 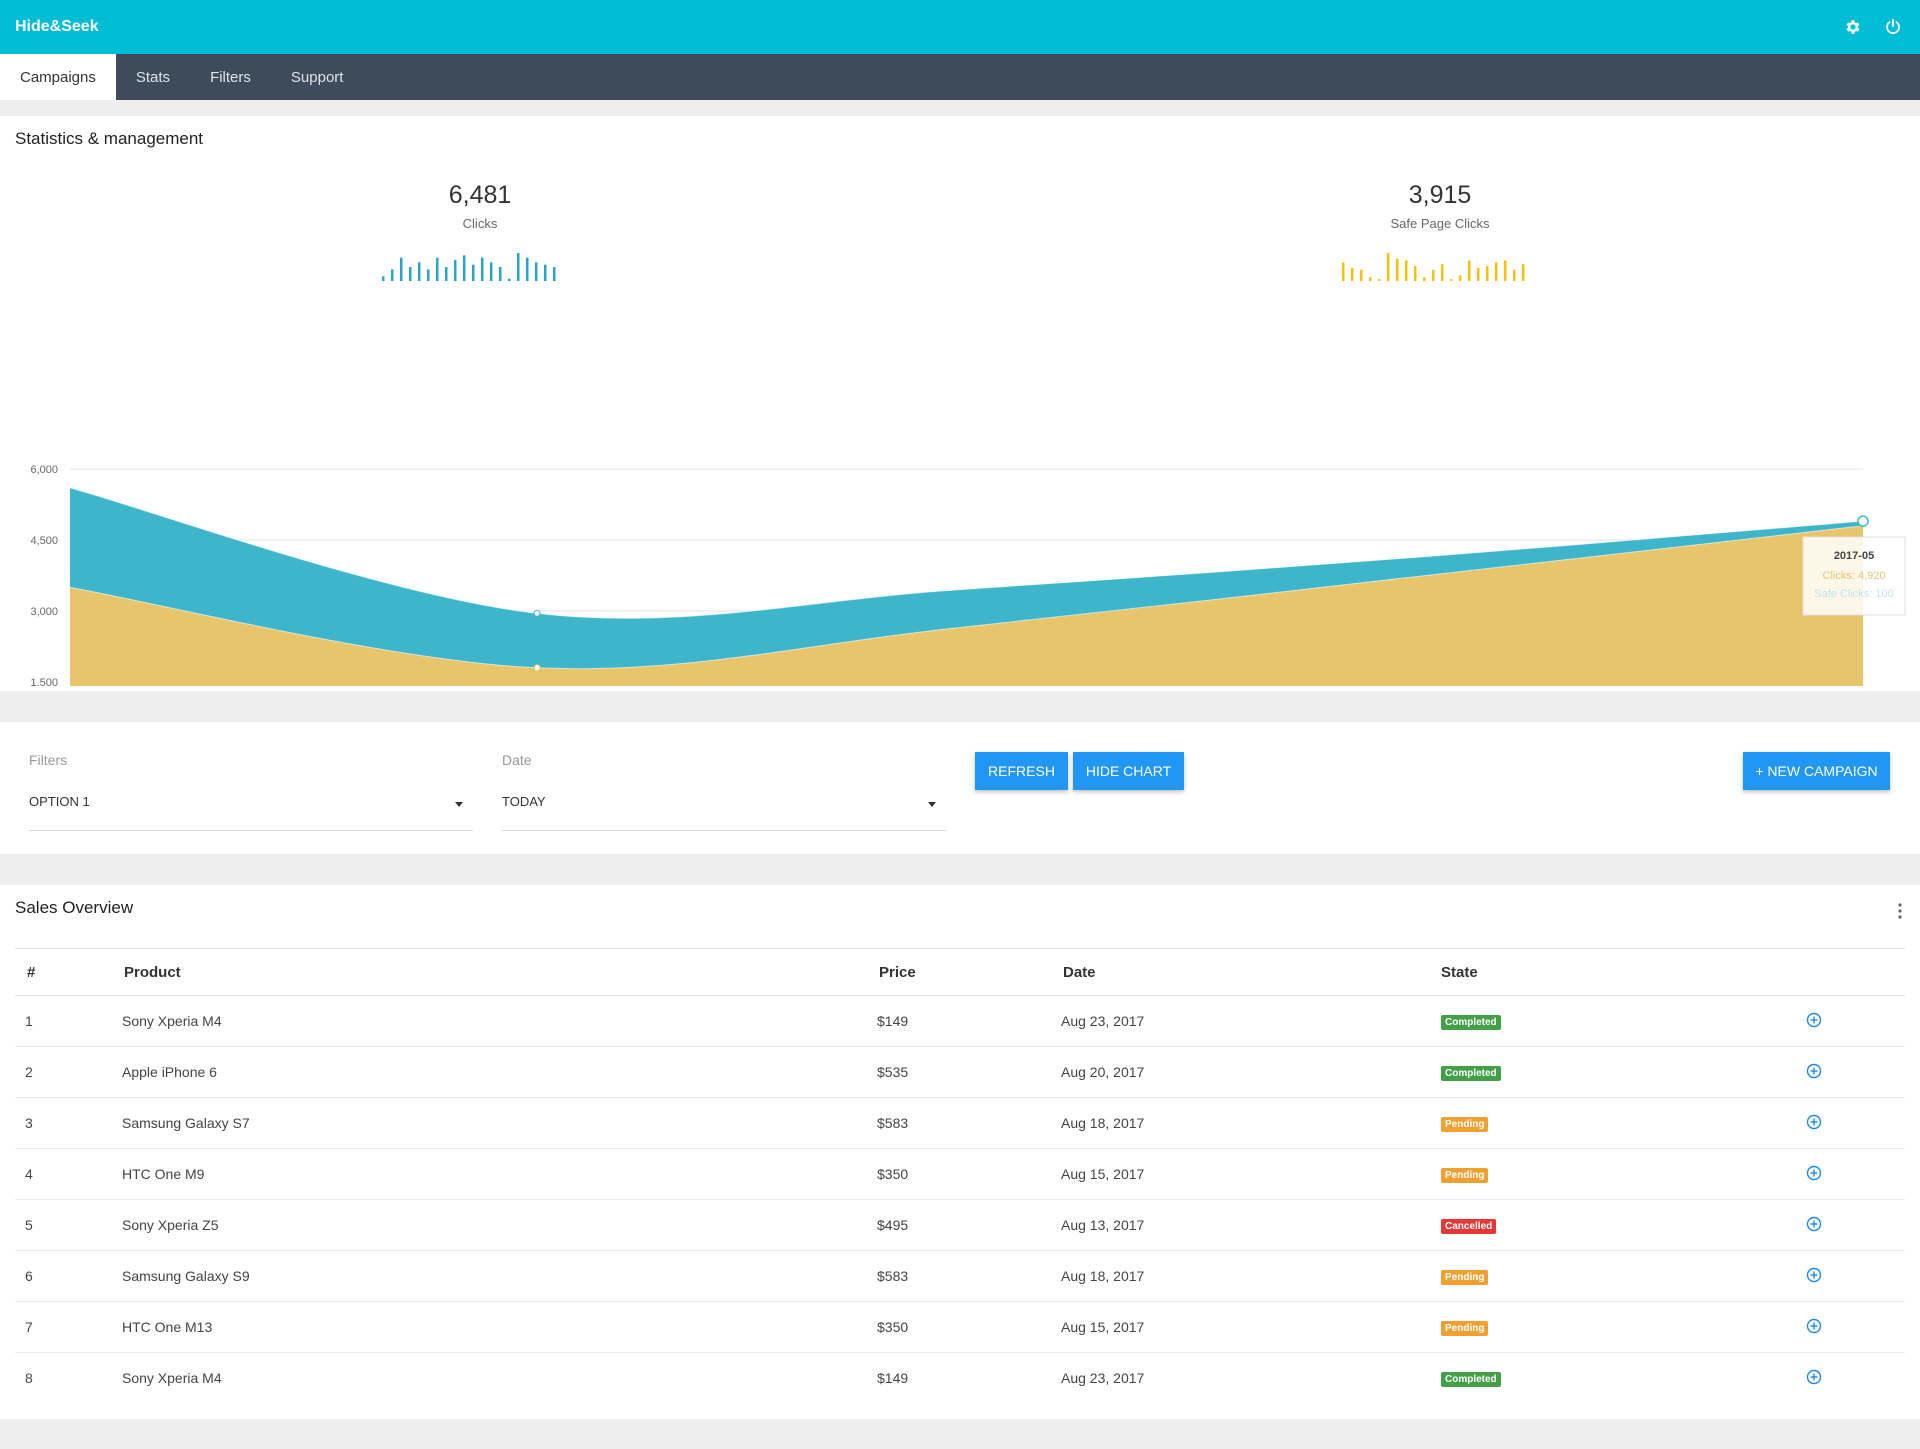 I want to click on gear-icon, so click(x=1853, y=27).